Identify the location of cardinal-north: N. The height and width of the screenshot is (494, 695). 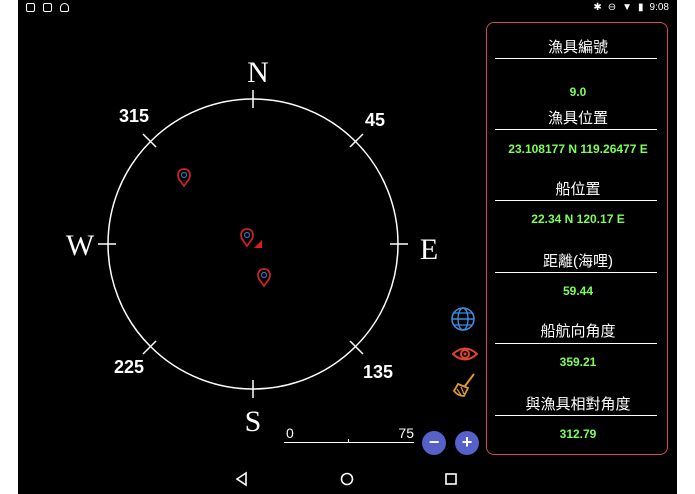
(258, 72).